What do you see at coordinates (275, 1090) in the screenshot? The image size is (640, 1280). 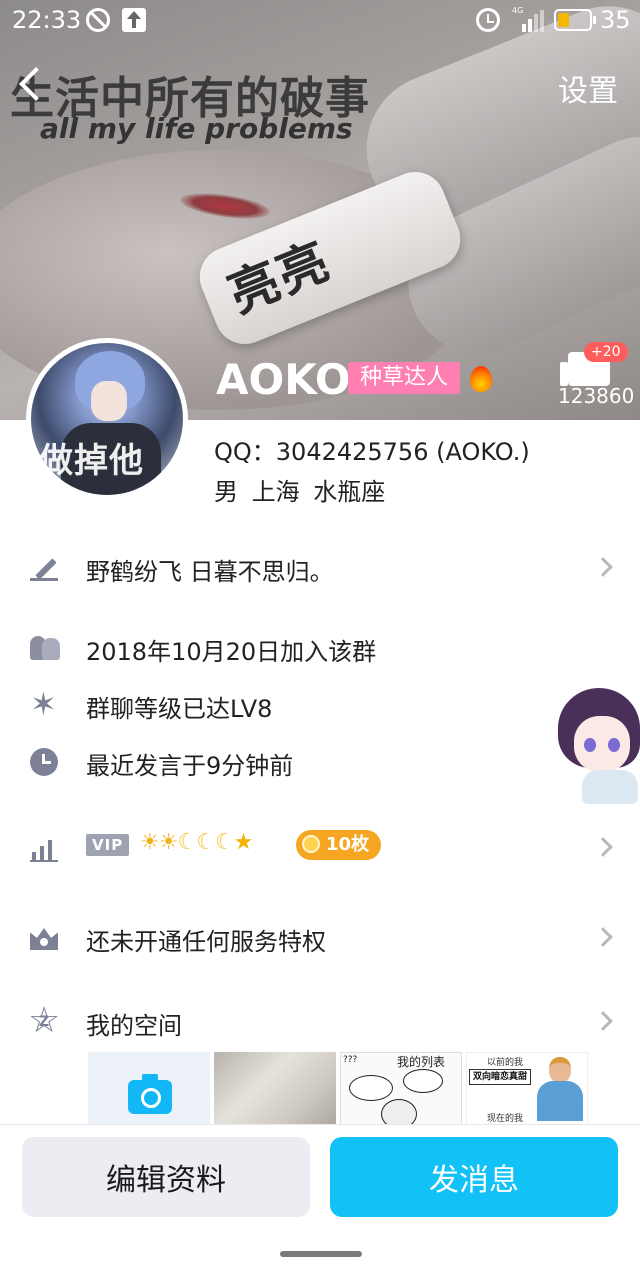 I see `photo-thumbnail` at bounding box center [275, 1090].